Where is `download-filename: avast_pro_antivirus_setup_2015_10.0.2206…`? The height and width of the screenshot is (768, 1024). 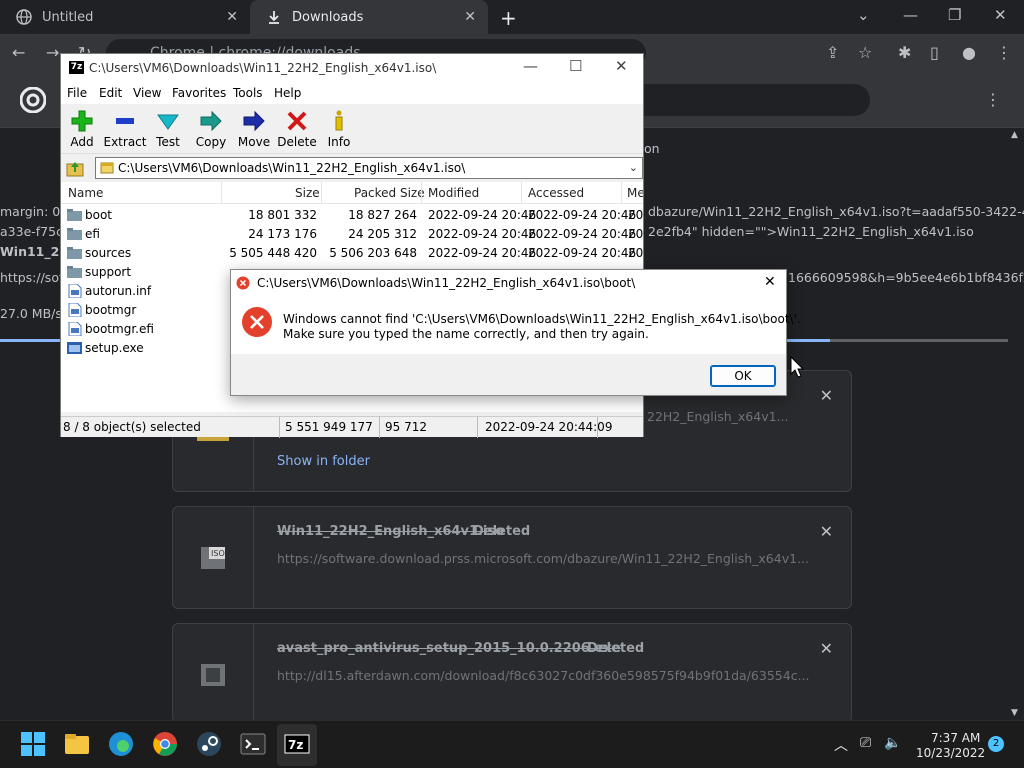
download-filename: avast_pro_antivirus_setup_2015_10.0.2206… is located at coordinates (449, 648).